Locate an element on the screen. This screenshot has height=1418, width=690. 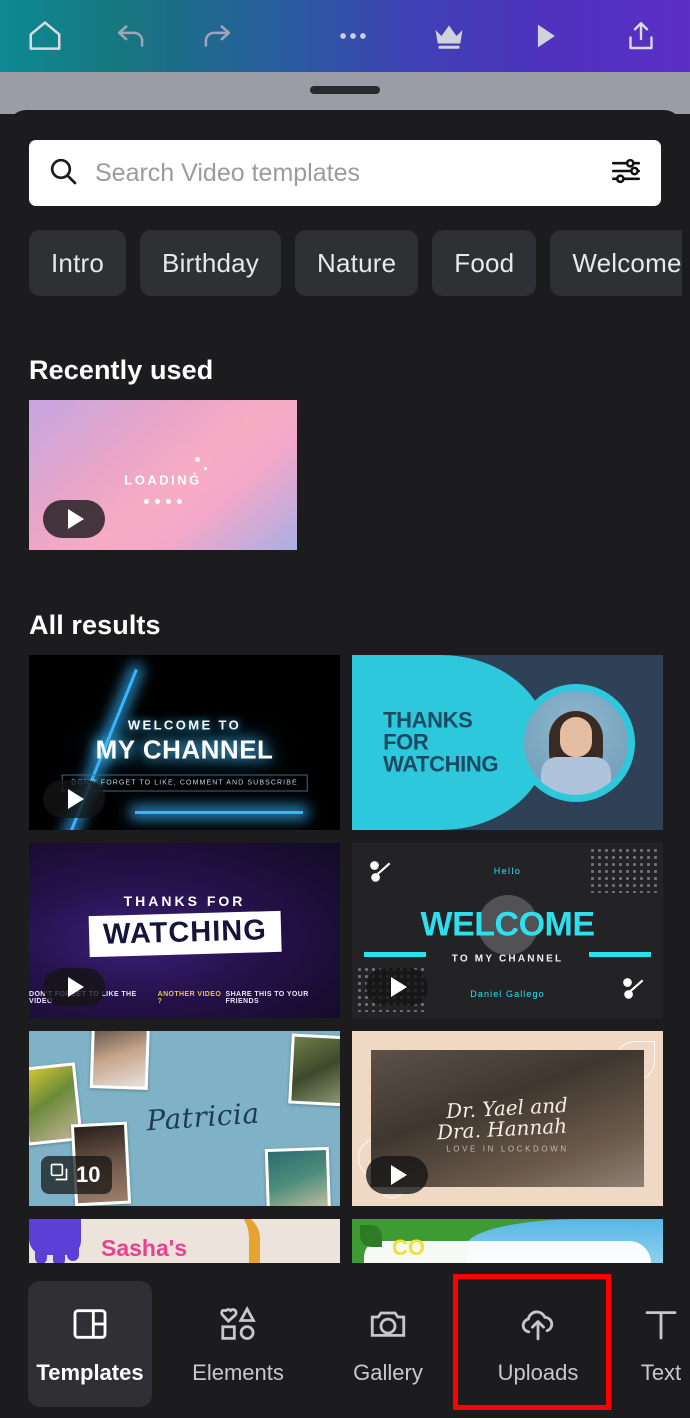
play-icon is located at coordinates (545, 36).